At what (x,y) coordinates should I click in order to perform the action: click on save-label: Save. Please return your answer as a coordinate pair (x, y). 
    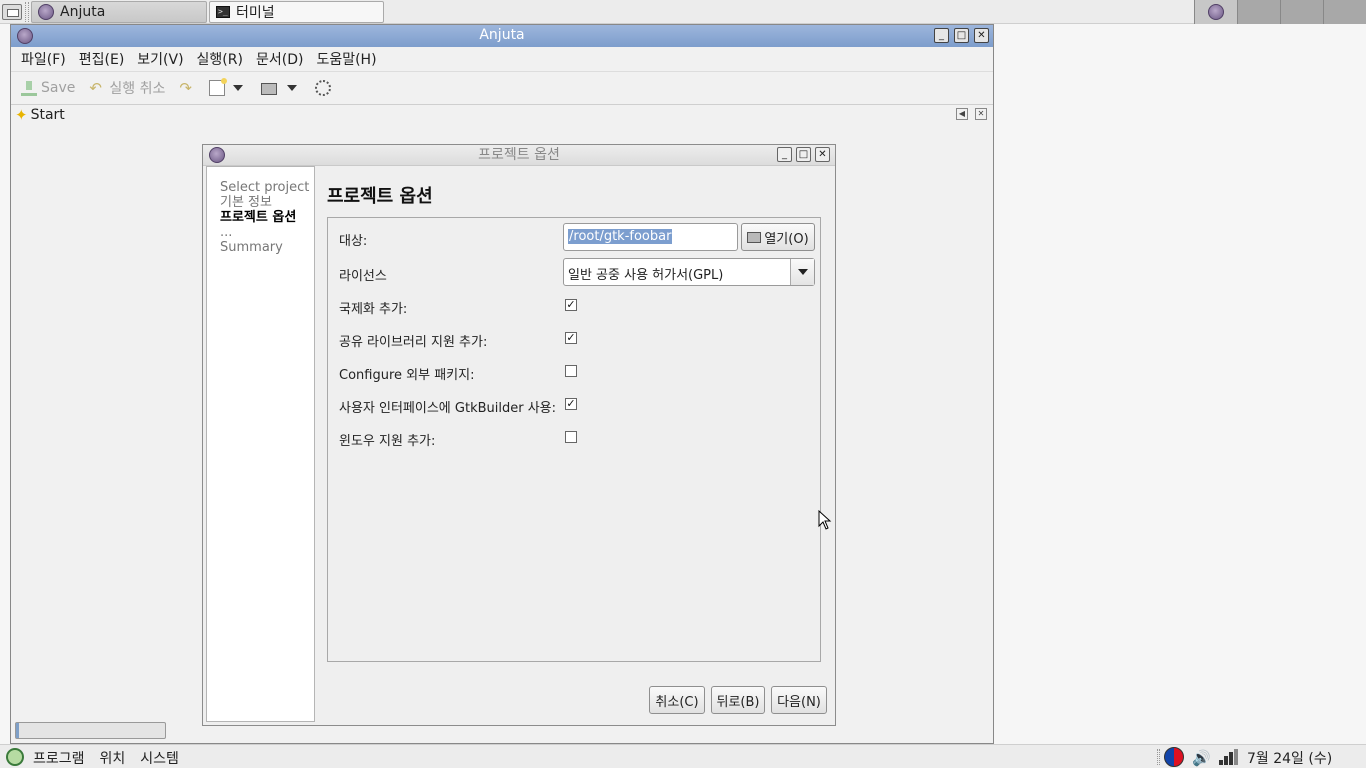
    Looking at the image, I should click on (58, 88).